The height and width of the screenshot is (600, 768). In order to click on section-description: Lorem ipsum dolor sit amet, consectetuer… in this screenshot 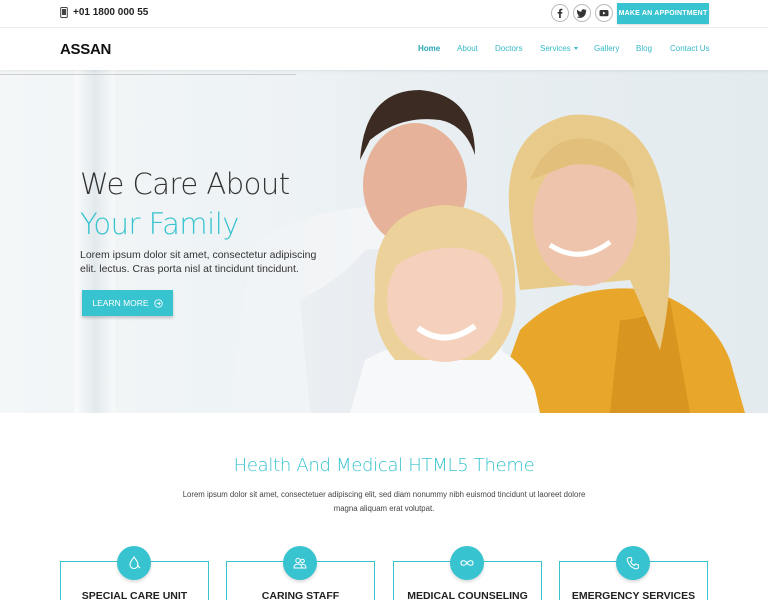, I will do `click(384, 501)`.